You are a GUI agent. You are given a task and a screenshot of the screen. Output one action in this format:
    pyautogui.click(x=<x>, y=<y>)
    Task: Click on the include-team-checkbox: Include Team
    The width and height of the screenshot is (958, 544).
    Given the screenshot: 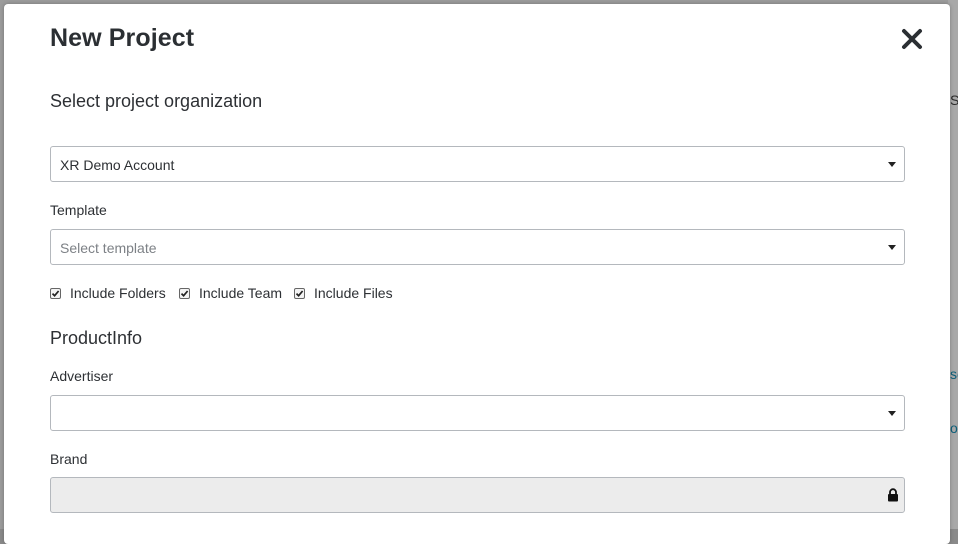 What is the action you would take?
    pyautogui.click(x=230, y=293)
    